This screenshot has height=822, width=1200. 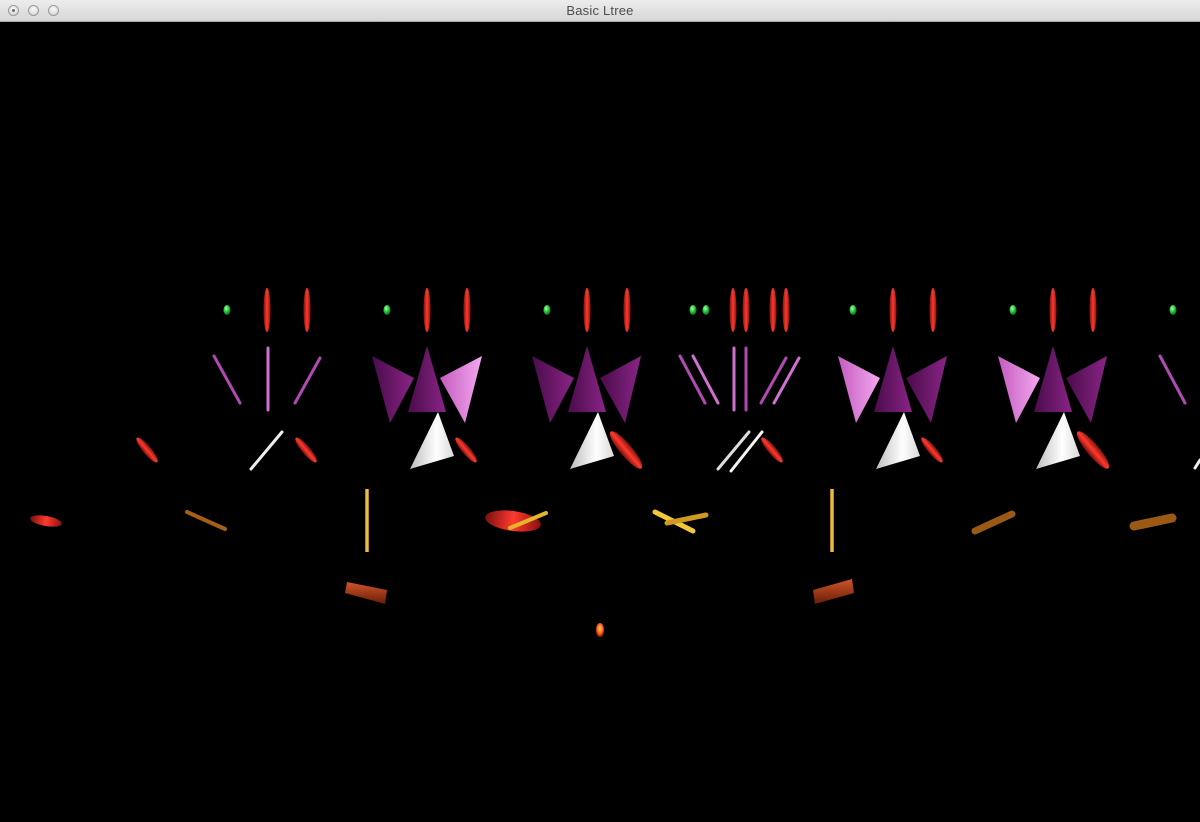 I want to click on base-row, so click(x=599, y=608).